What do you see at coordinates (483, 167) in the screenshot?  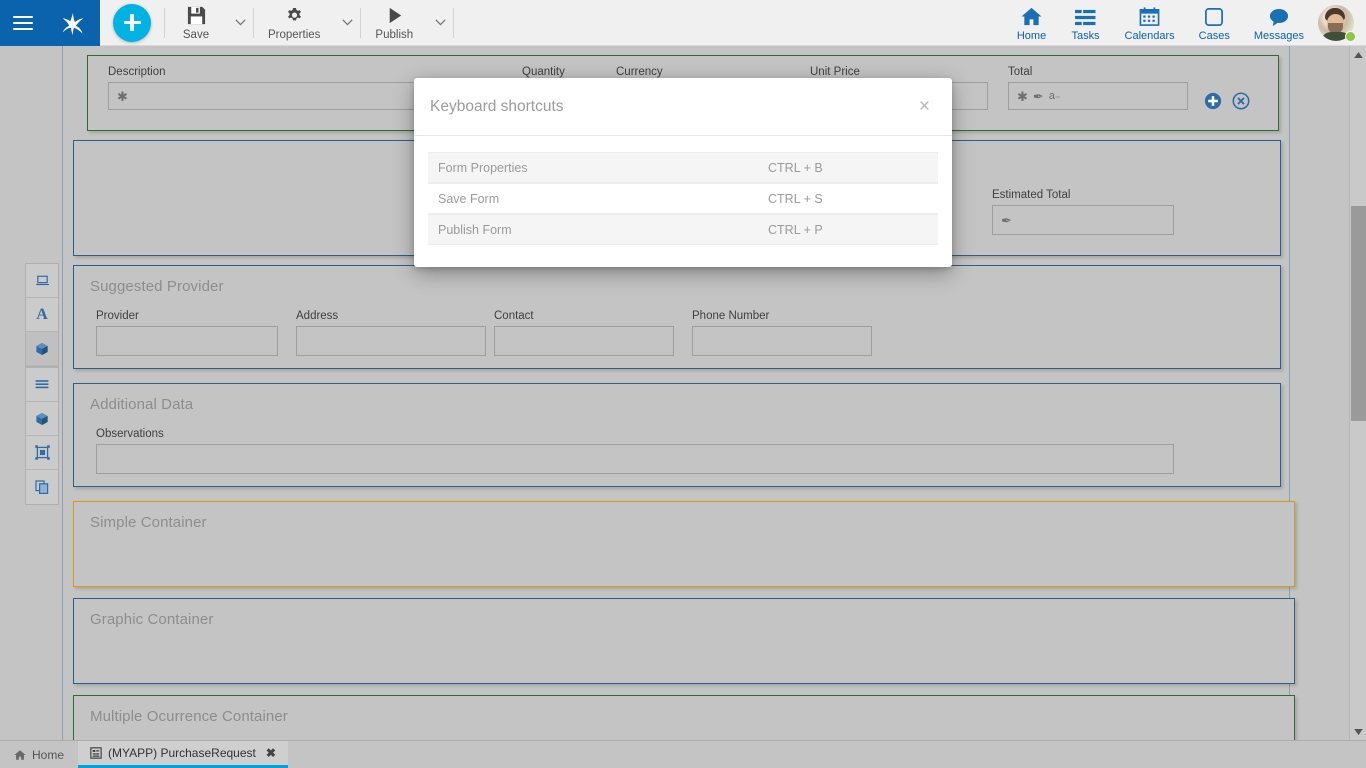 I see `shortcut-name: Form Properties` at bounding box center [483, 167].